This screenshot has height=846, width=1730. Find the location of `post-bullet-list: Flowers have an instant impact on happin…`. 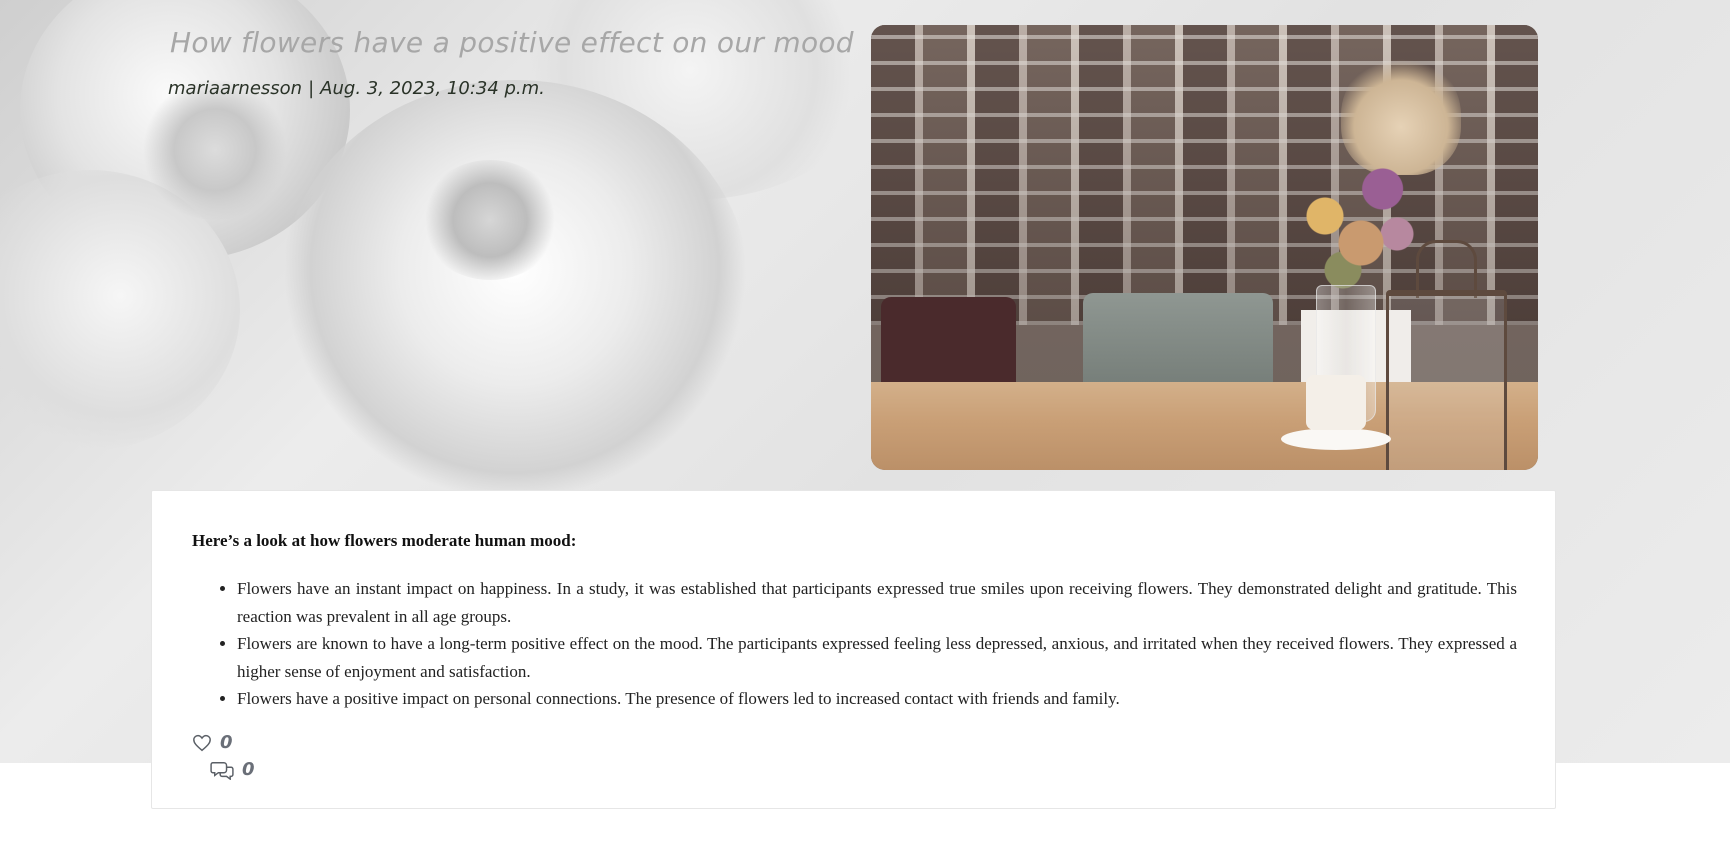

post-bullet-list: Flowers have an instant impact on happin… is located at coordinates (877, 644).